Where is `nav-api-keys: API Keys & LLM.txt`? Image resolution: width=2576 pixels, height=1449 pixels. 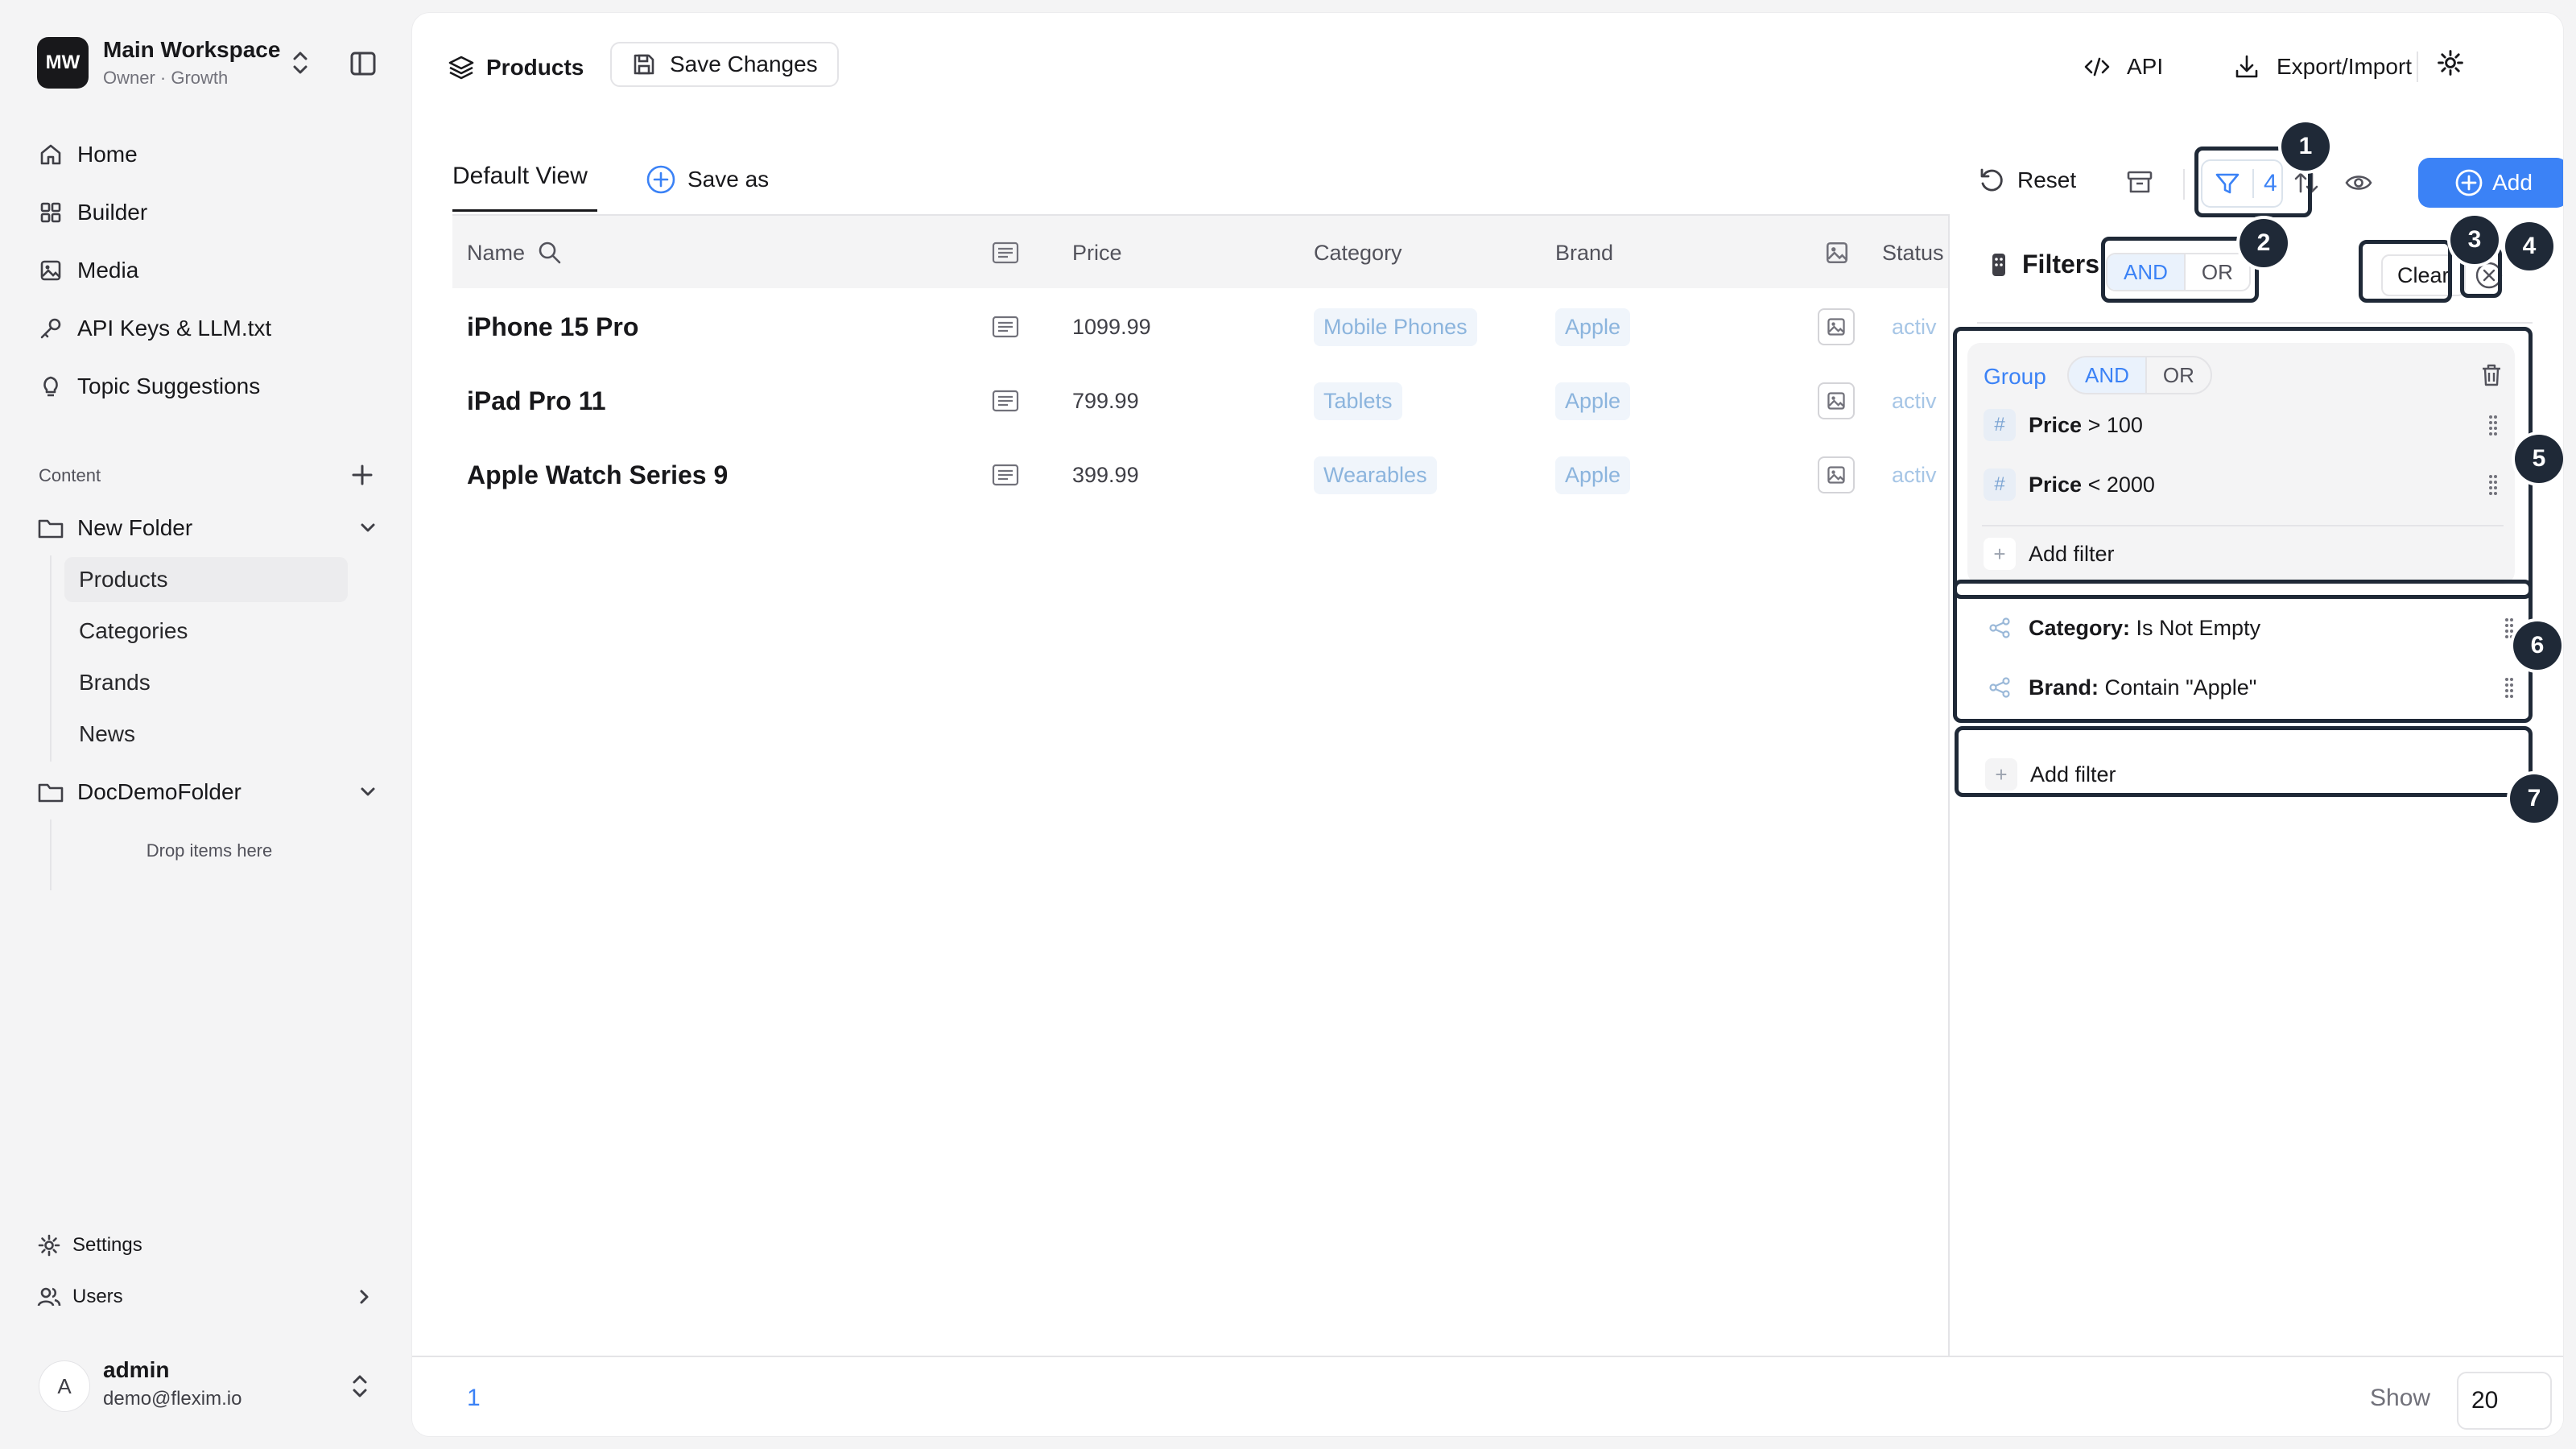 nav-api-keys: API Keys & LLM.txt is located at coordinates (206, 328).